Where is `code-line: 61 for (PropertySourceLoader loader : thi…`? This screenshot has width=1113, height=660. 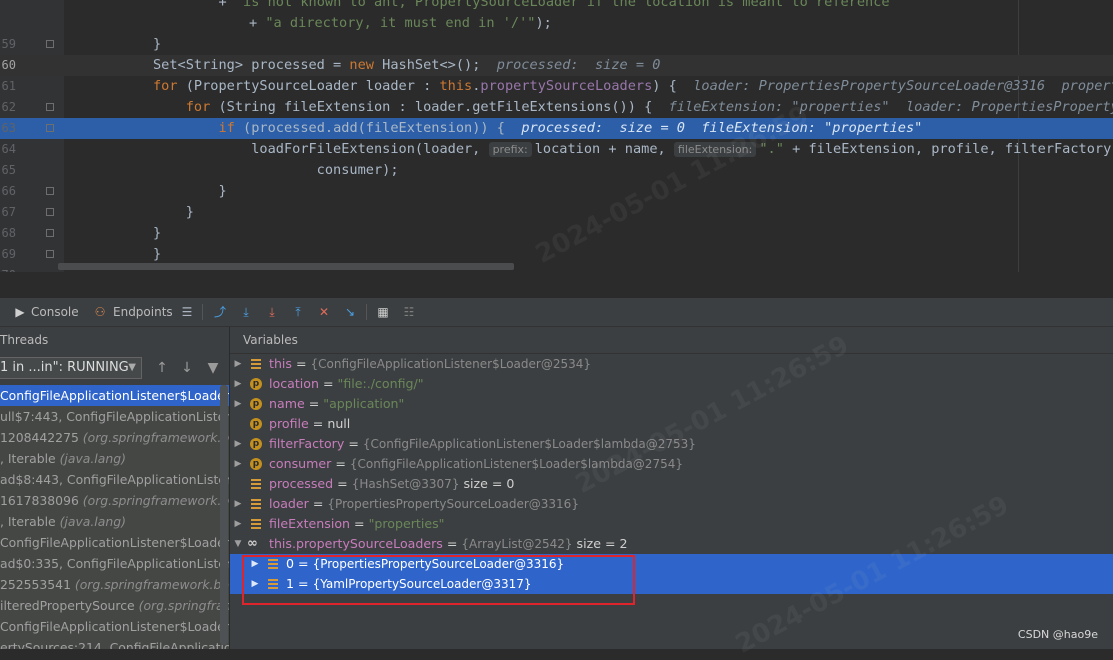
code-line: 61 for (PropertySourceLoader loader : thi… is located at coordinates (556, 86).